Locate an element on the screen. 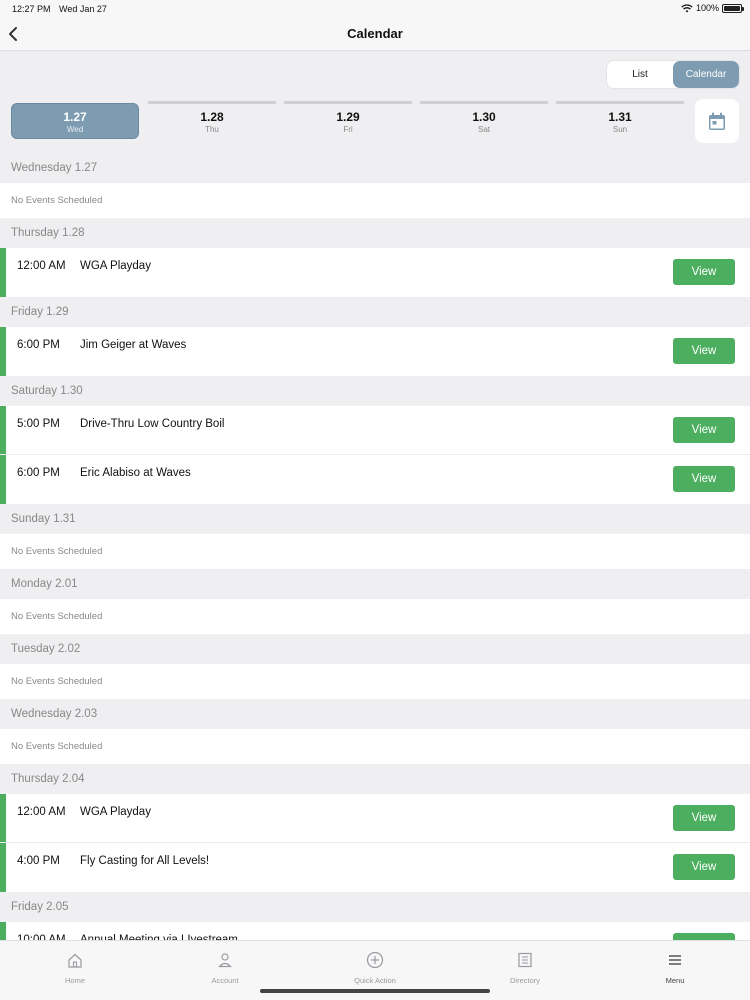 The image size is (750, 1000). plus-circle-icon is located at coordinates (375, 960).